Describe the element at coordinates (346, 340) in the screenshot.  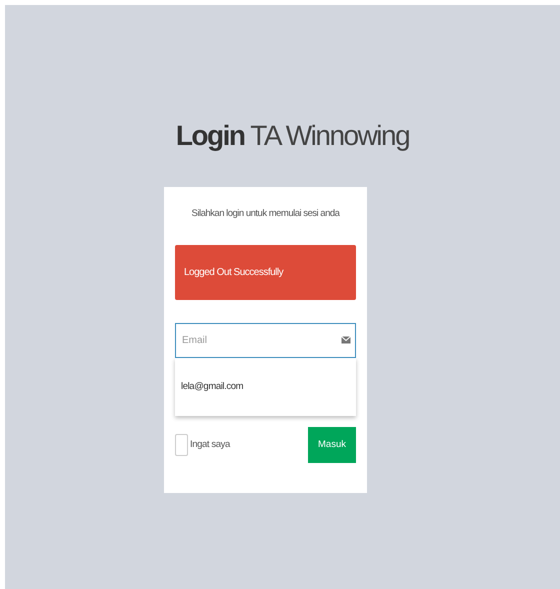
I see `envelope-icon` at that location.